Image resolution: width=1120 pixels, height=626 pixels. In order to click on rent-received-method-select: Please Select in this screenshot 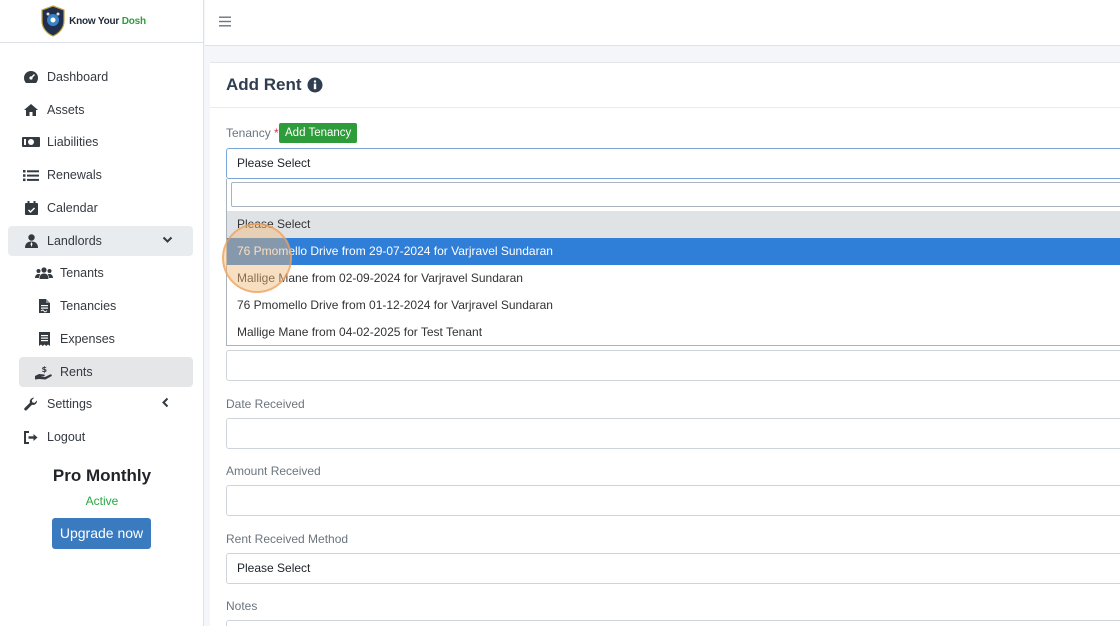, I will do `click(673, 568)`.